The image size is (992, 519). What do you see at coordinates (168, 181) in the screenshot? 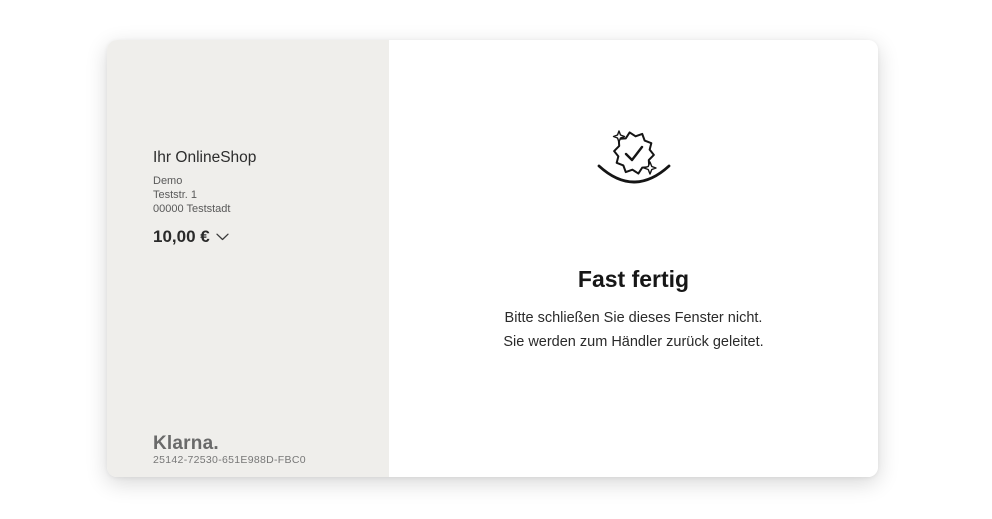
I see `address-line: Demo` at bounding box center [168, 181].